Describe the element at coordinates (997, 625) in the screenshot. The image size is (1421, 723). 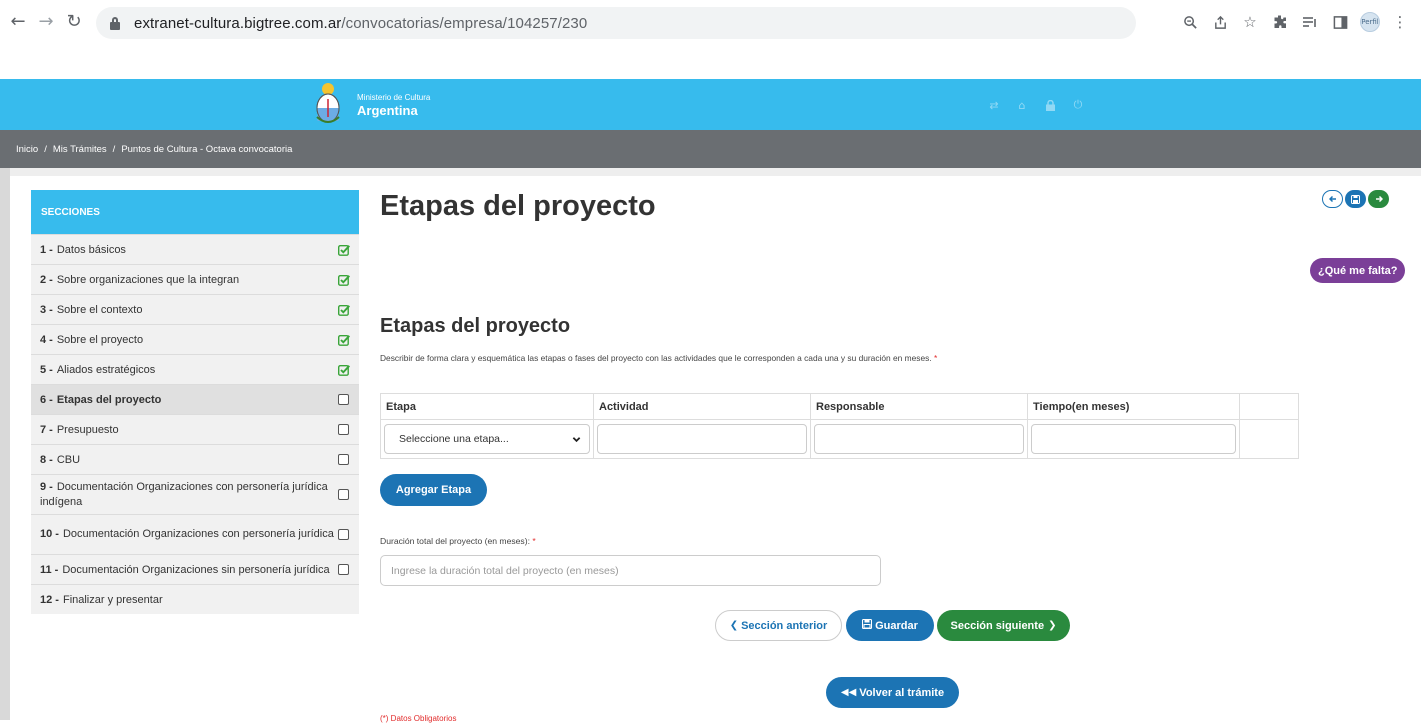
I see `next-section-label: Sección siguiente` at that location.